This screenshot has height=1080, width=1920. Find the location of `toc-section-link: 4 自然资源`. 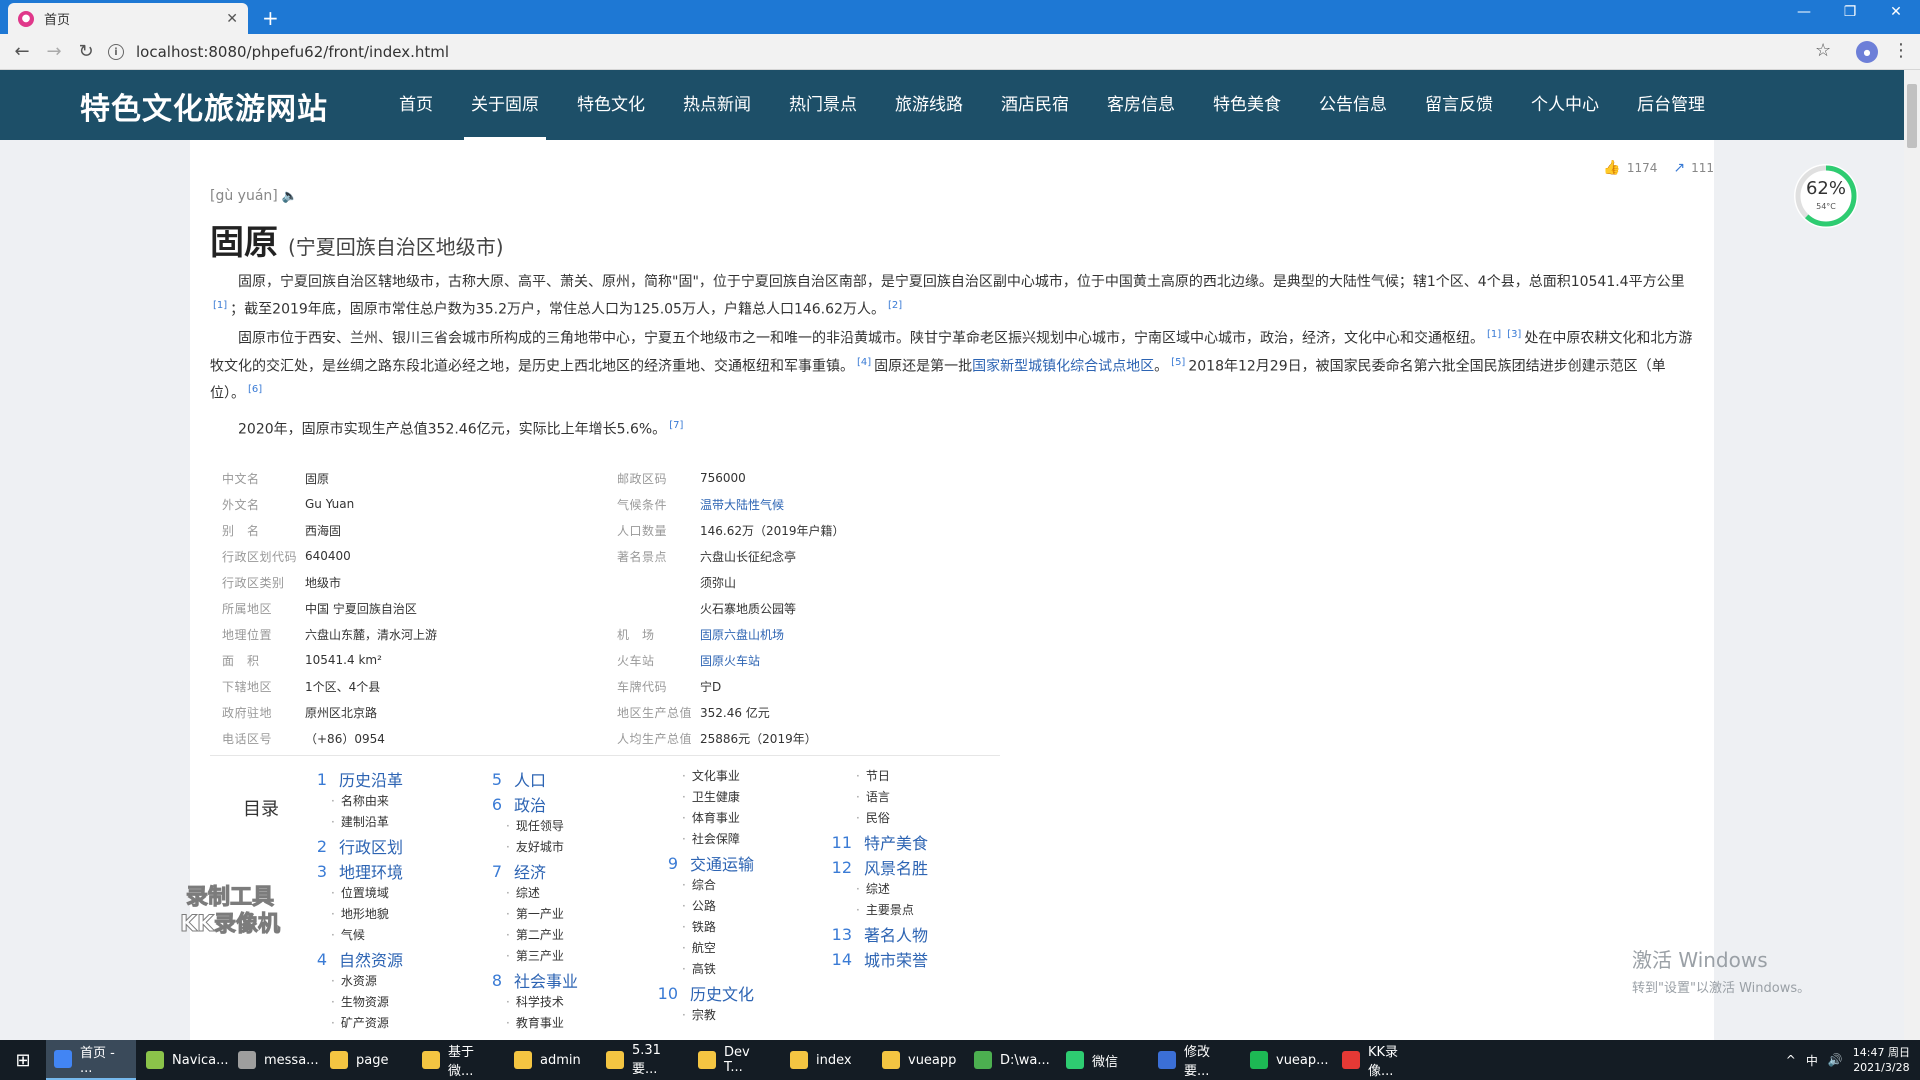

toc-section-link: 4 自然资源 is located at coordinates (354, 959).